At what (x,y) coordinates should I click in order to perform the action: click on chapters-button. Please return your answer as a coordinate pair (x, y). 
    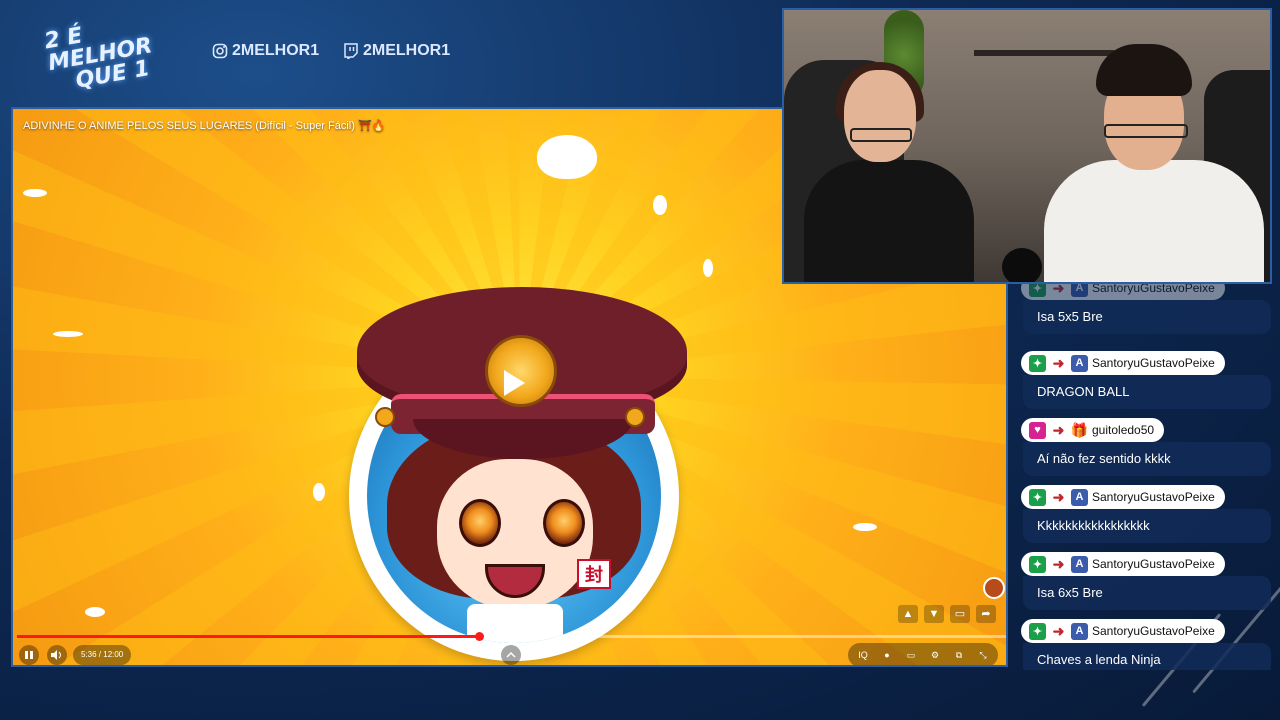
    Looking at the image, I should click on (511, 655).